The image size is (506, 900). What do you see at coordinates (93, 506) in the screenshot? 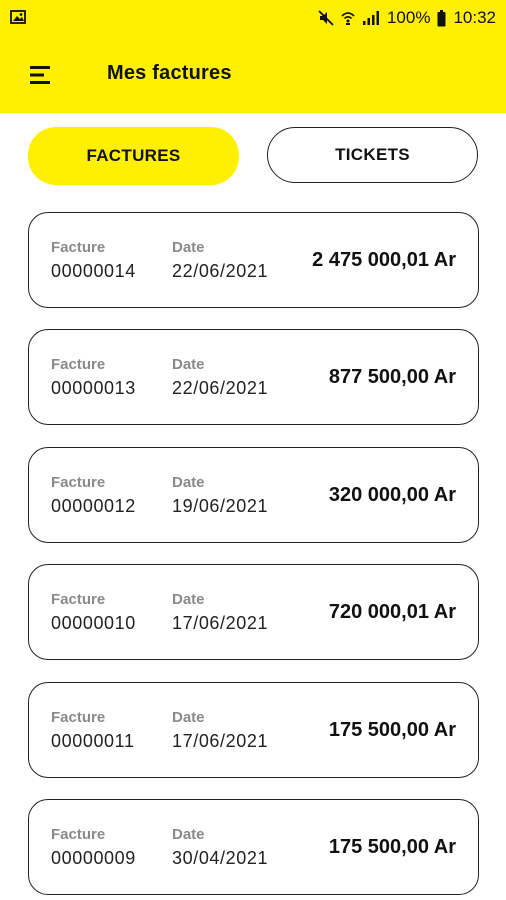
I see `invoice-number: 00000012` at bounding box center [93, 506].